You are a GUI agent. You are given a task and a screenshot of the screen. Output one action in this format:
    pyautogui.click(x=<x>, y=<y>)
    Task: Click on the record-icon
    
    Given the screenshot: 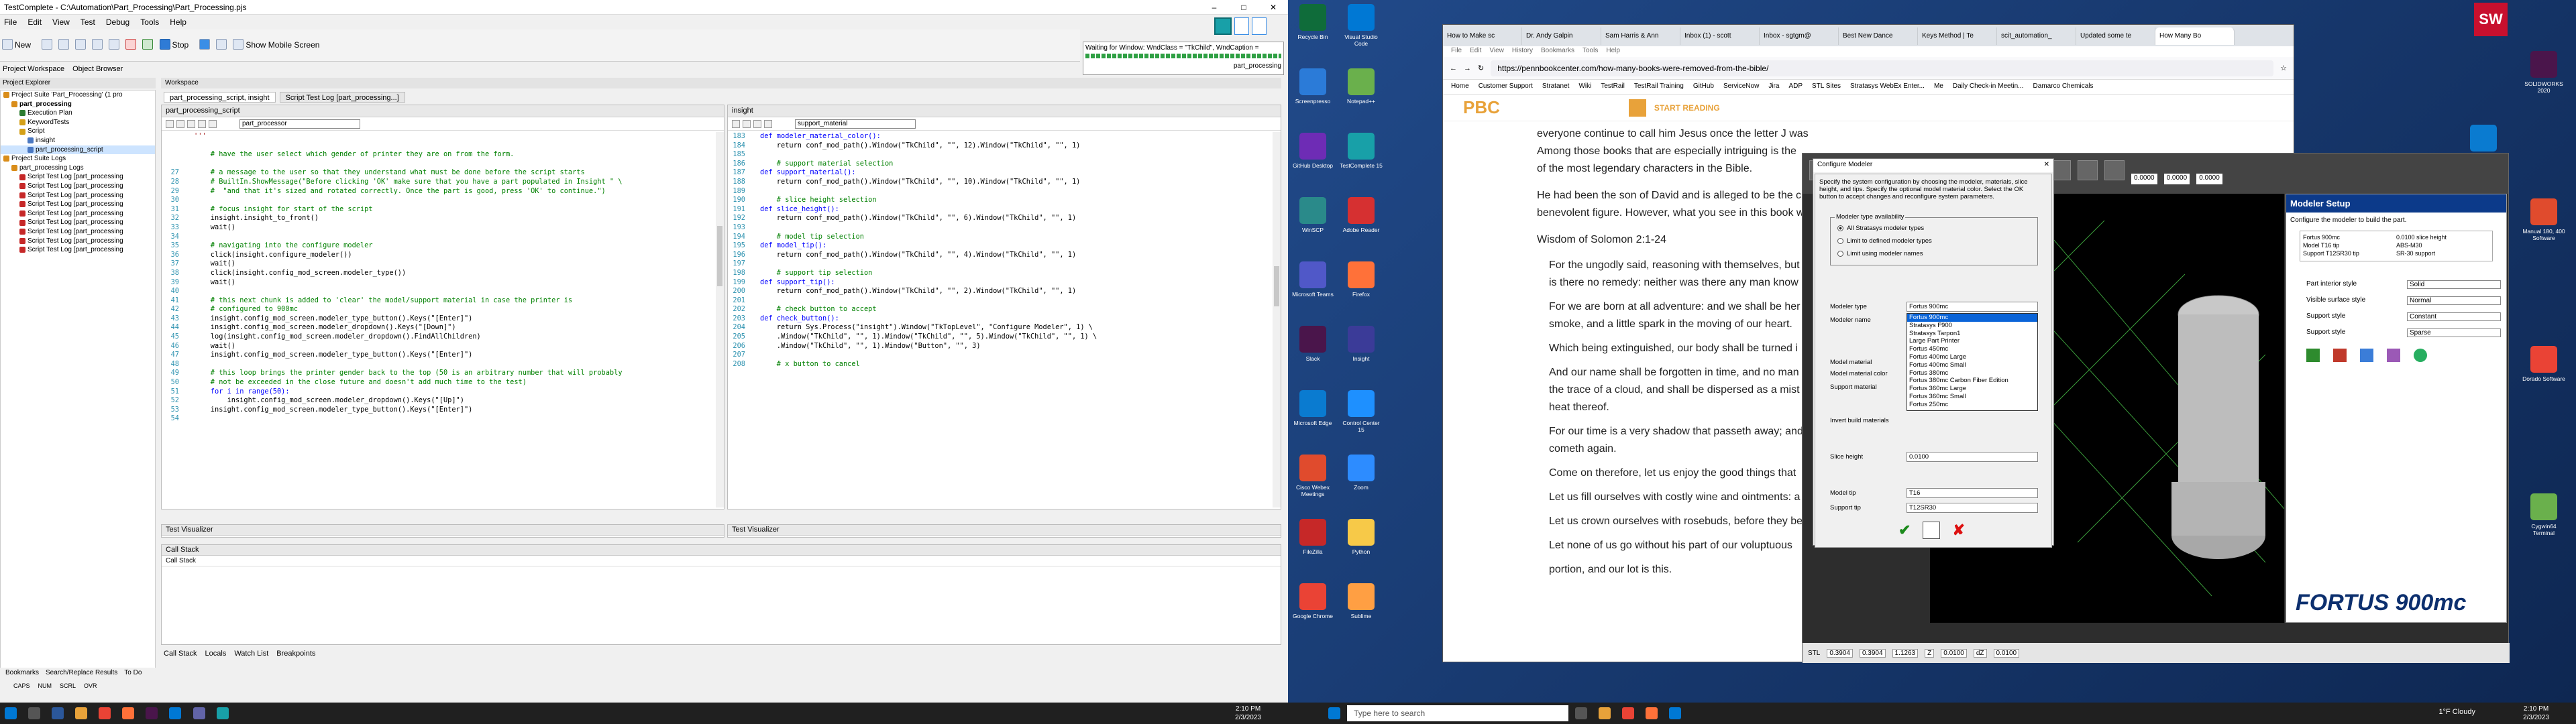 What is the action you would take?
    pyautogui.click(x=131, y=44)
    